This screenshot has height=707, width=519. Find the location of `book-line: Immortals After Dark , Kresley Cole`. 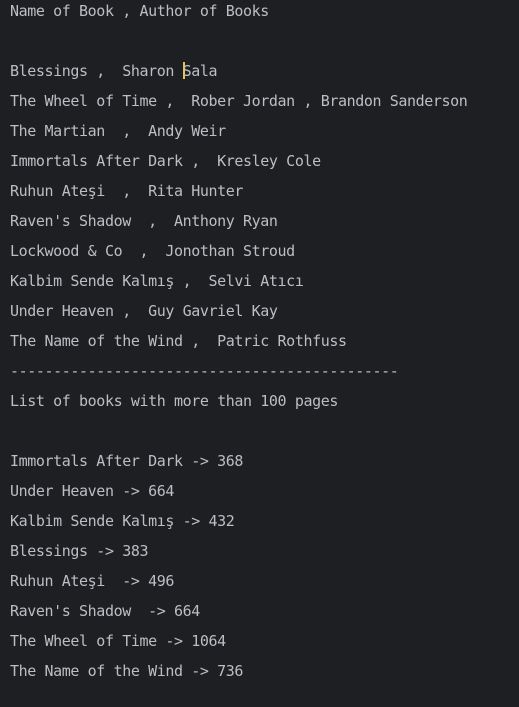

book-line: Immortals After Dark , Kresley Cole is located at coordinates (165, 161).